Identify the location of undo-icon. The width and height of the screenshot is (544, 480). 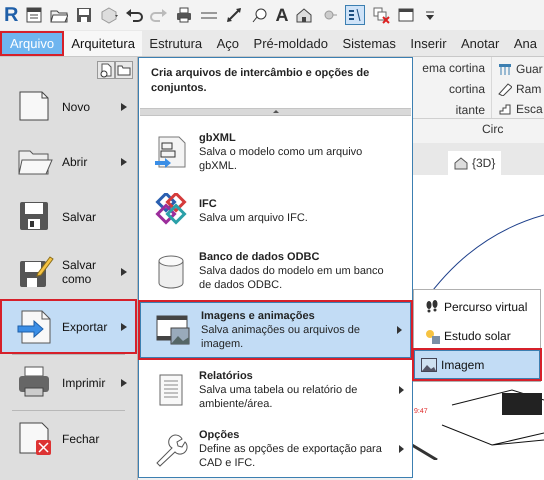
(134, 15).